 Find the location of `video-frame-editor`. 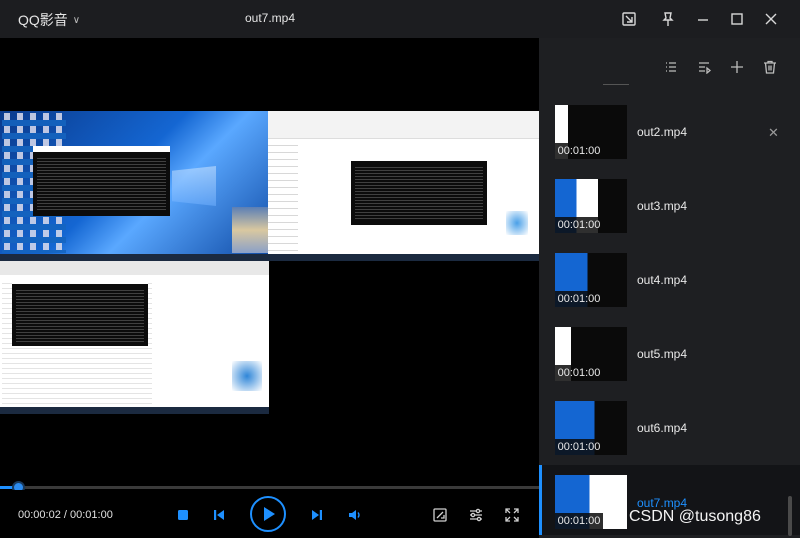

video-frame-editor is located at coordinates (134, 337).